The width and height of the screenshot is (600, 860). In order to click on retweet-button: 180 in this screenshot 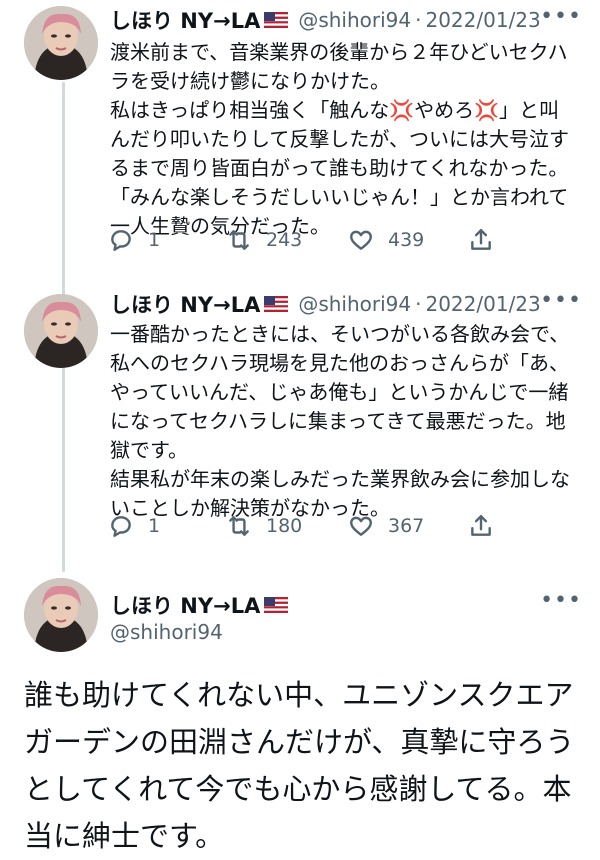, I will do `click(264, 526)`.